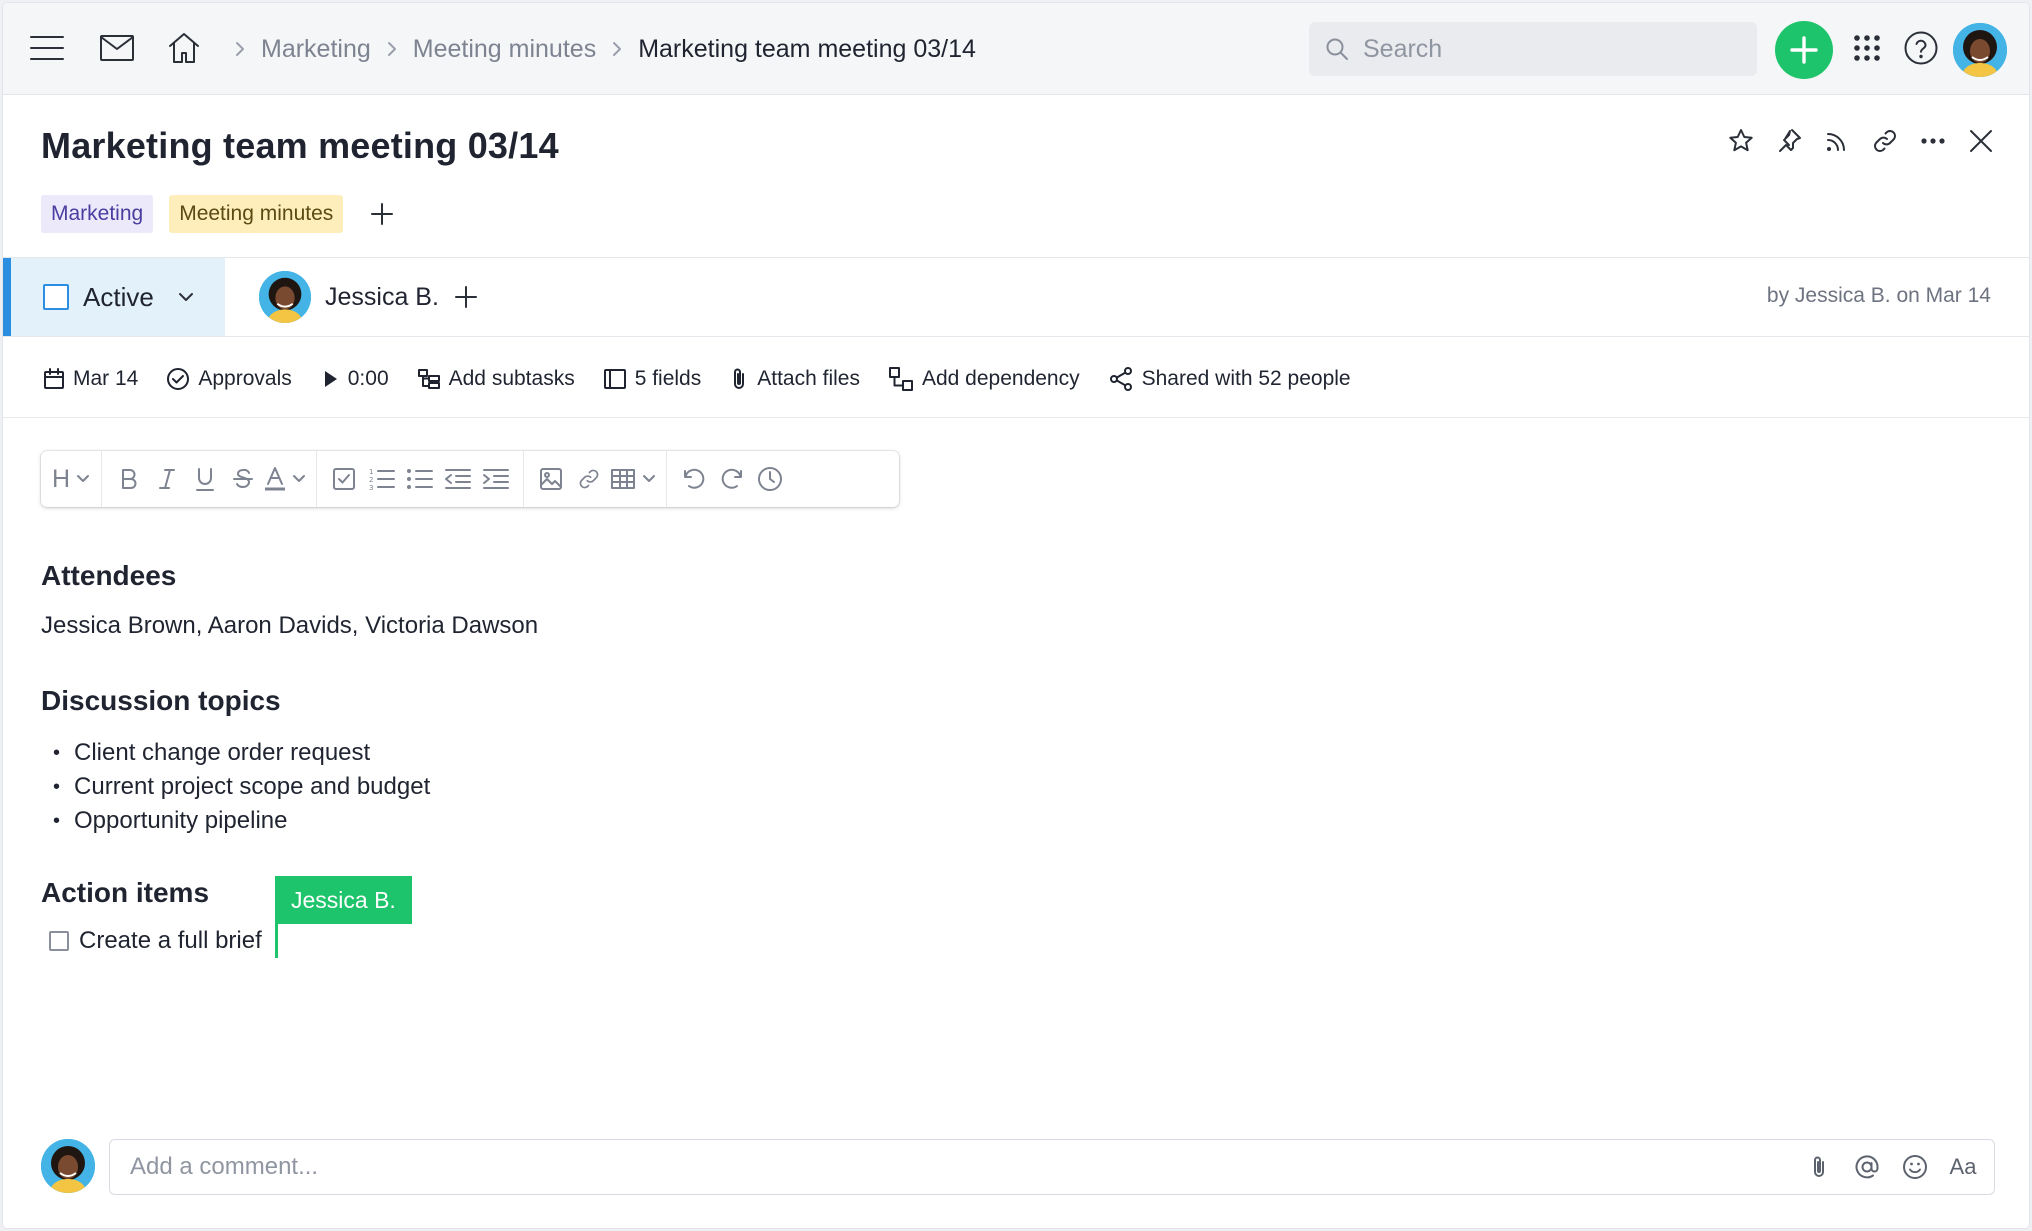 Image resolution: width=2032 pixels, height=1231 pixels. Describe the element at coordinates (1246, 378) in the screenshot. I see `share-label: Shared with 52 people` at that location.